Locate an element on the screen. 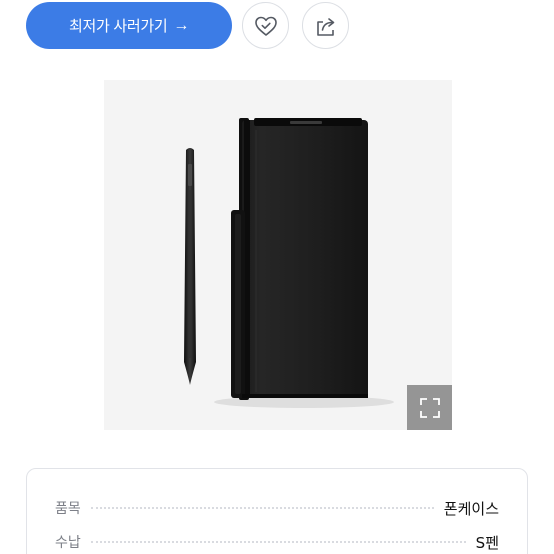 The height and width of the screenshot is (554, 554). expand-image-button is located at coordinates (429, 407).